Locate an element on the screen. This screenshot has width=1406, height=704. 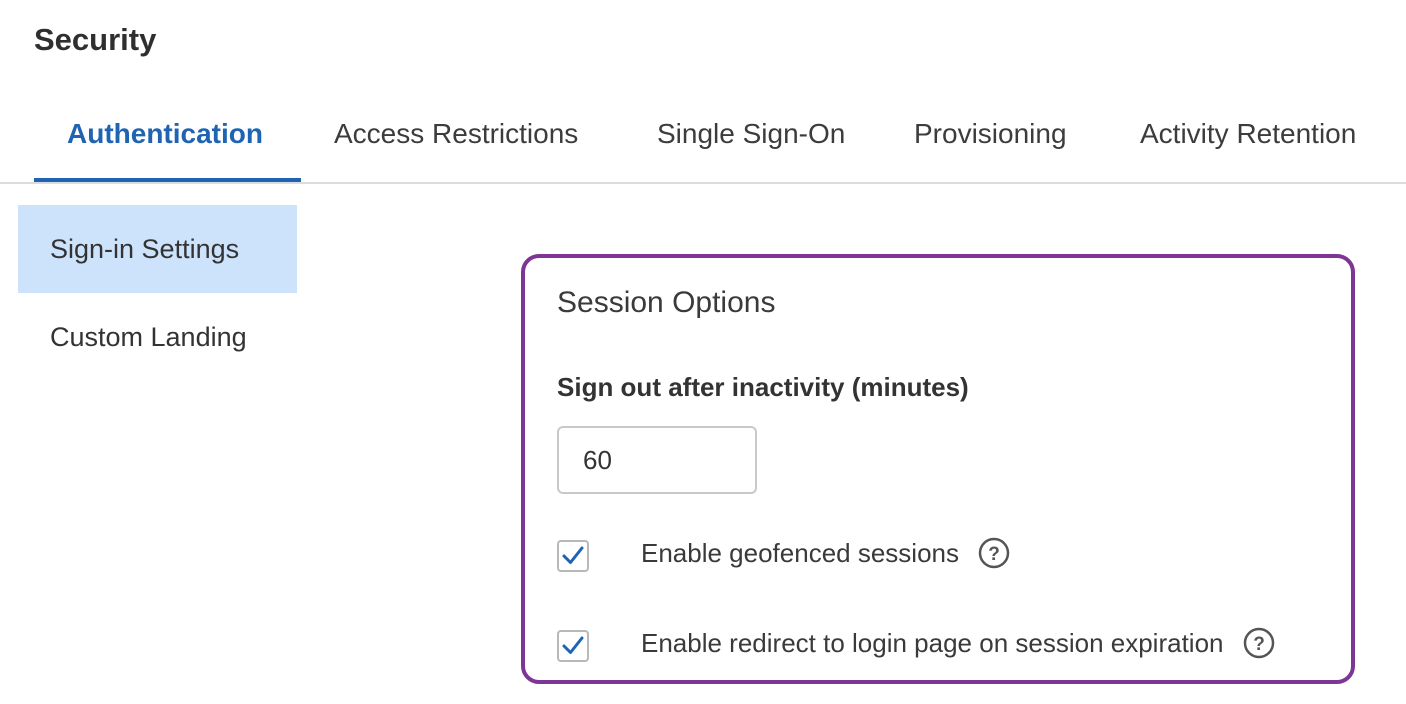
tab-access-restrictions: Access Restrictions is located at coordinates (456, 134).